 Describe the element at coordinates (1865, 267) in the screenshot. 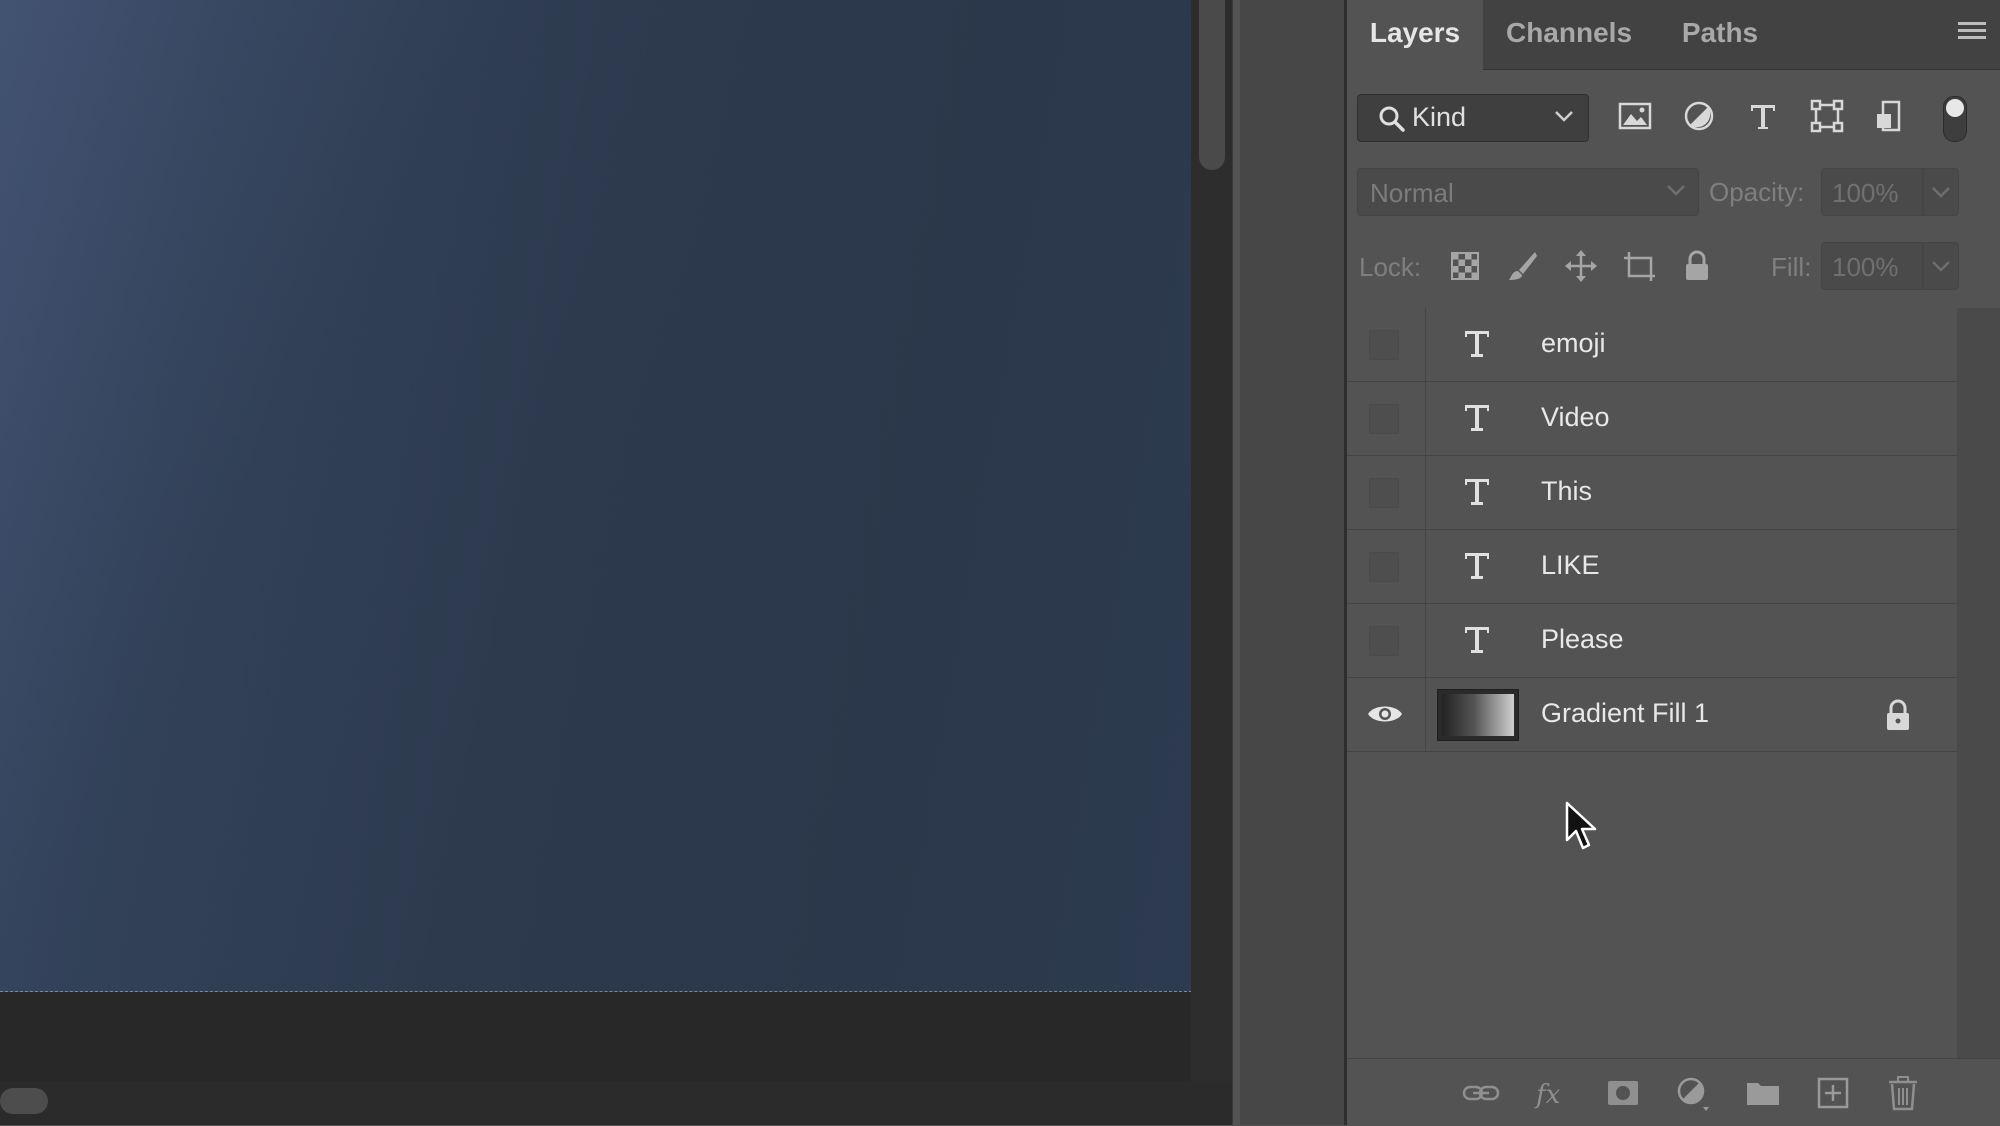

I see `fill-value: 100%` at that location.